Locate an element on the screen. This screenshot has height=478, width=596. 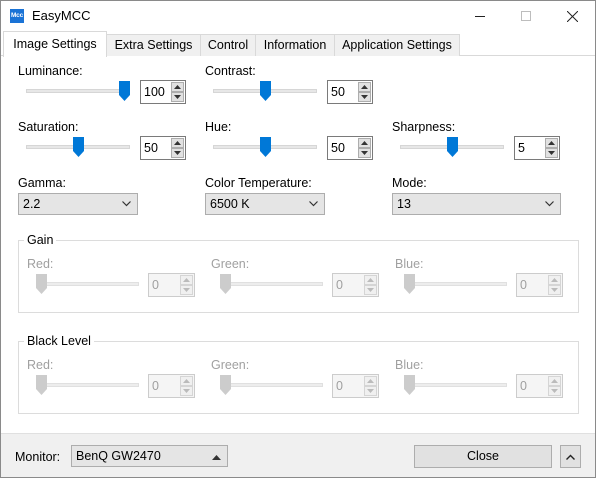
black-level-group-title: Black Level is located at coordinates (59, 341).